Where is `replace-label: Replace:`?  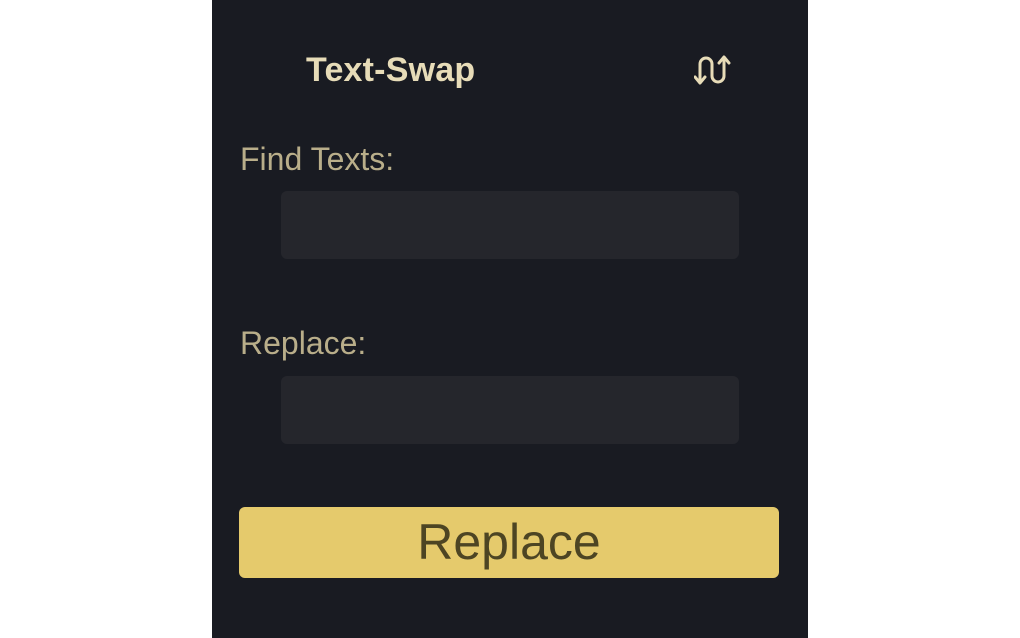
replace-label: Replace: is located at coordinates (303, 343).